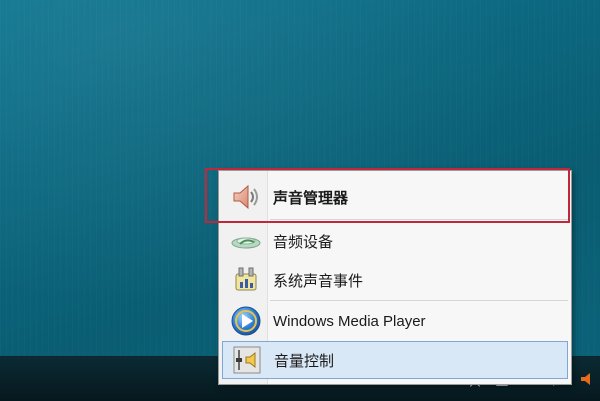 The image size is (600, 401). Describe the element at coordinates (246, 280) in the screenshot. I see `sound-events-icon` at that location.